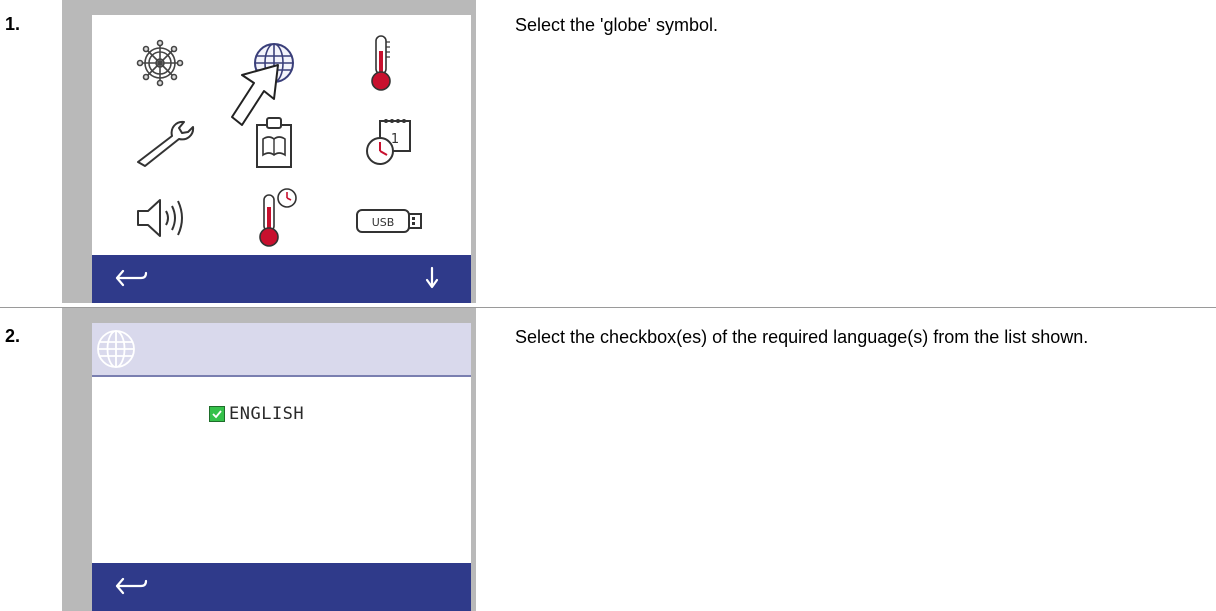 The width and height of the screenshot is (1216, 611). I want to click on language-option-english: ENGLISH, so click(256, 414).